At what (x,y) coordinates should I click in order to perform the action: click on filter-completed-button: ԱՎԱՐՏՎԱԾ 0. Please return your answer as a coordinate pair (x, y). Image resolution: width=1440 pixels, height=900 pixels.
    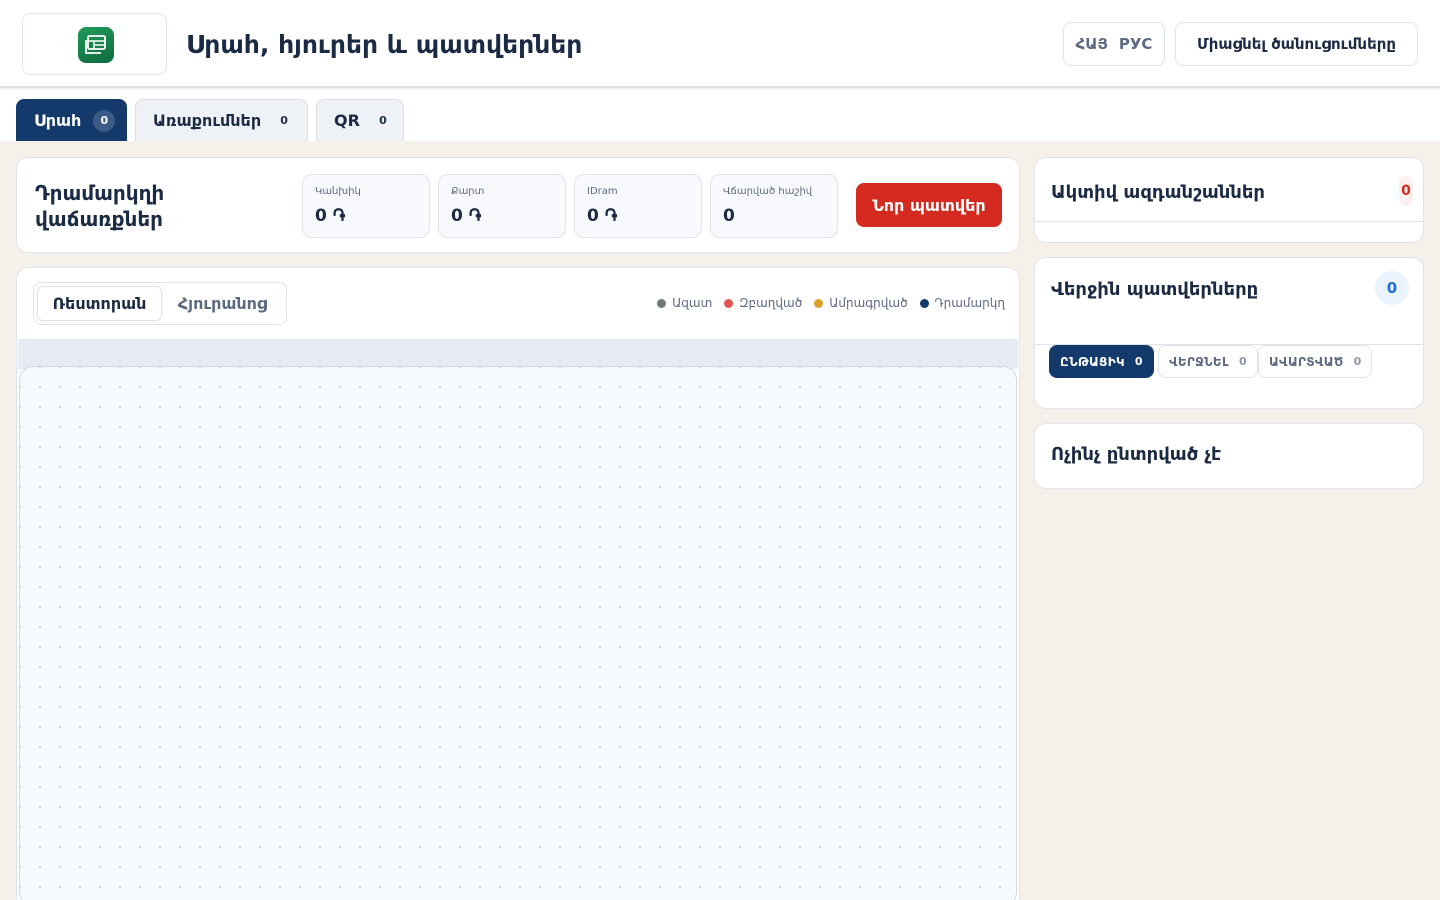
    Looking at the image, I should click on (1315, 361).